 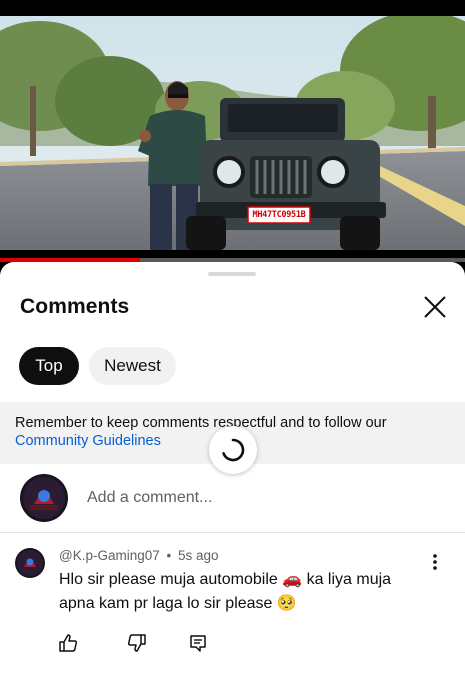 What do you see at coordinates (232, 532) in the screenshot?
I see `divider` at bounding box center [232, 532].